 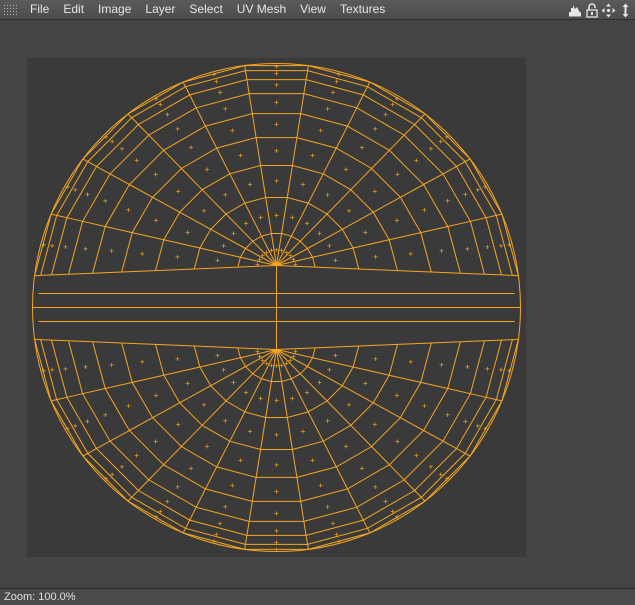 I want to click on grip-icon, so click(x=10, y=9).